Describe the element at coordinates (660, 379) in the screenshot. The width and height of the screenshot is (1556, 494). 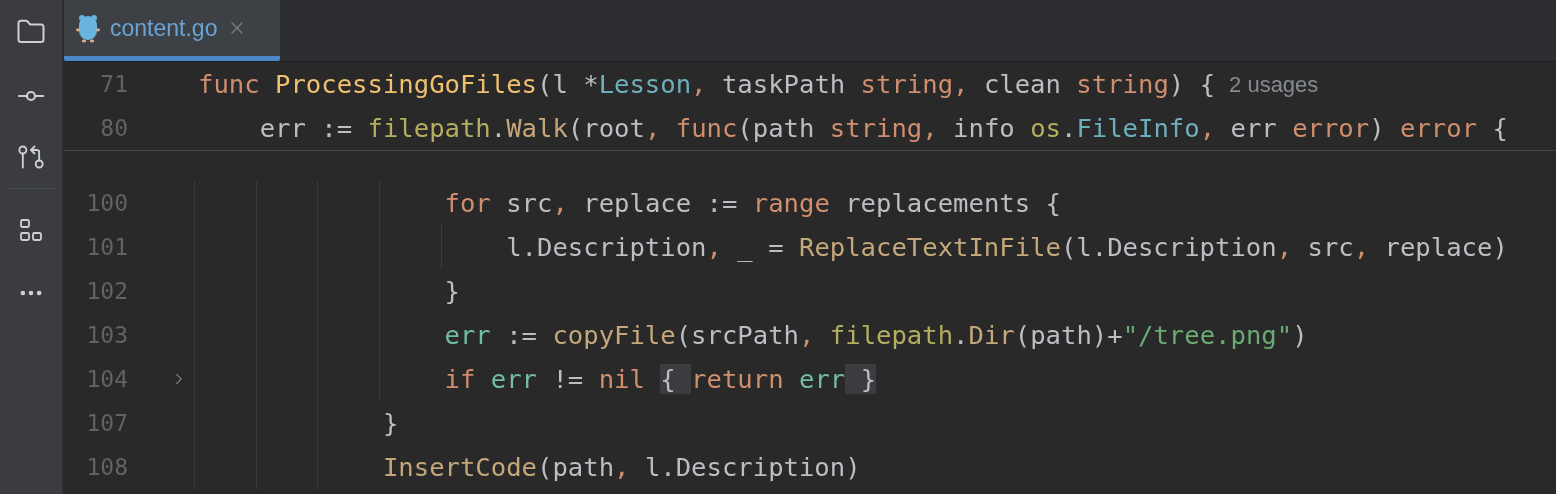
I see `code-line: if err != nil { return err }` at that location.